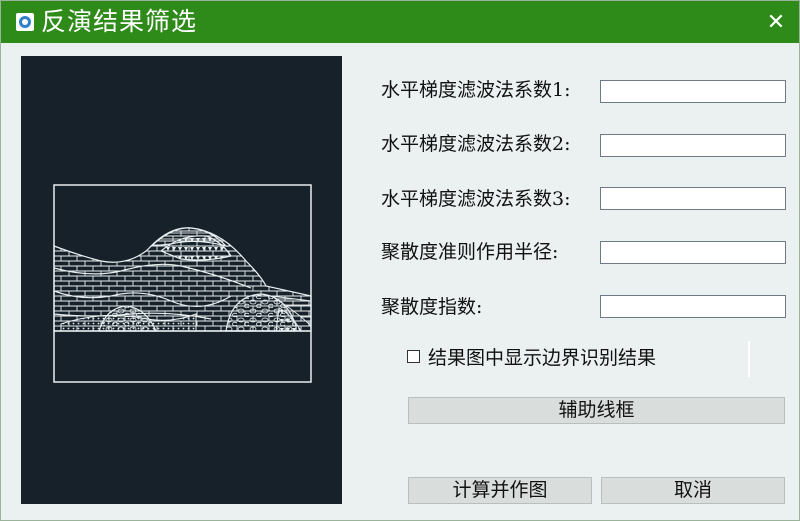 The height and width of the screenshot is (521, 800). I want to click on geology-preview-illustration, so click(182, 283).